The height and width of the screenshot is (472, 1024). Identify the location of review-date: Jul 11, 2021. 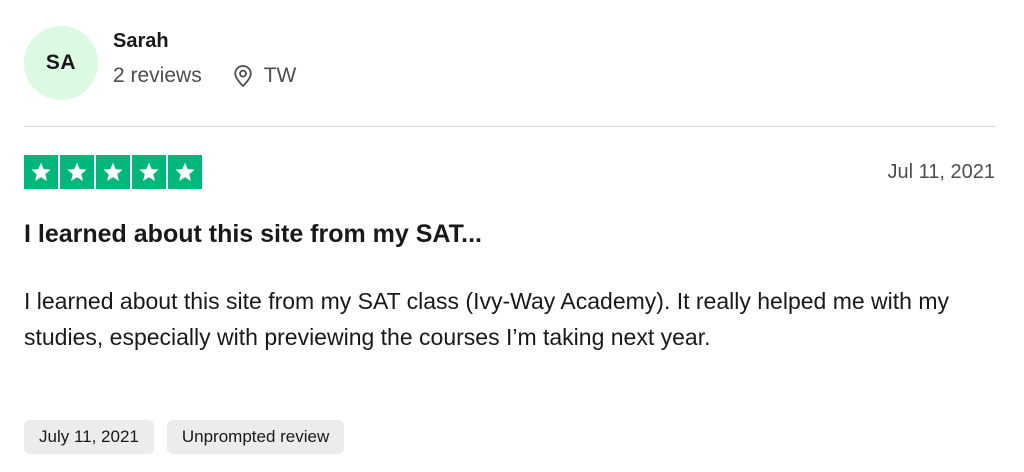
(941, 172).